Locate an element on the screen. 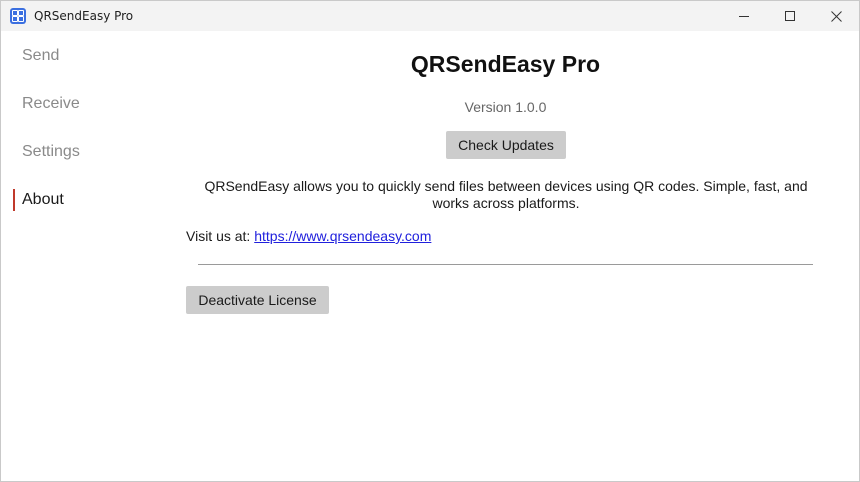 This screenshot has height=482, width=860. version-label: Version 1.0.0 is located at coordinates (505, 107).